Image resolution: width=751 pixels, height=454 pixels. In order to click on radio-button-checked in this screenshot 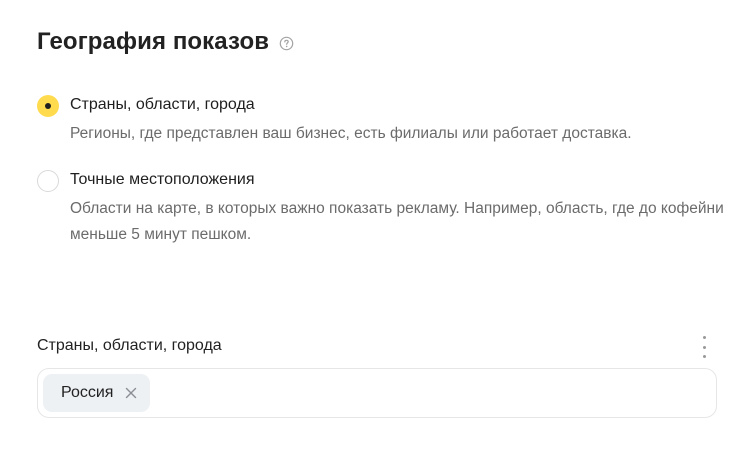, I will do `click(48, 106)`.